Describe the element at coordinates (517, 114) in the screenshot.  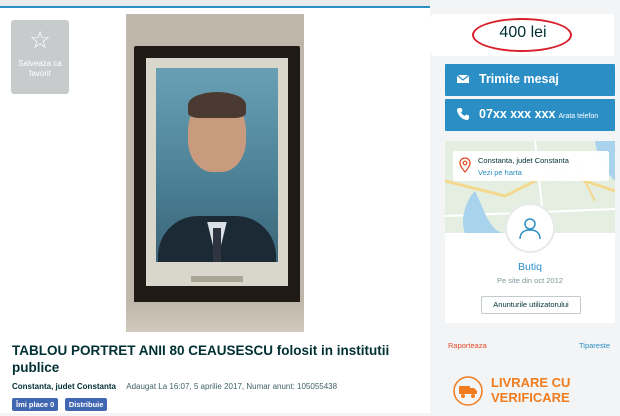
I see `phone-number: 07xx xxx xxx` at that location.